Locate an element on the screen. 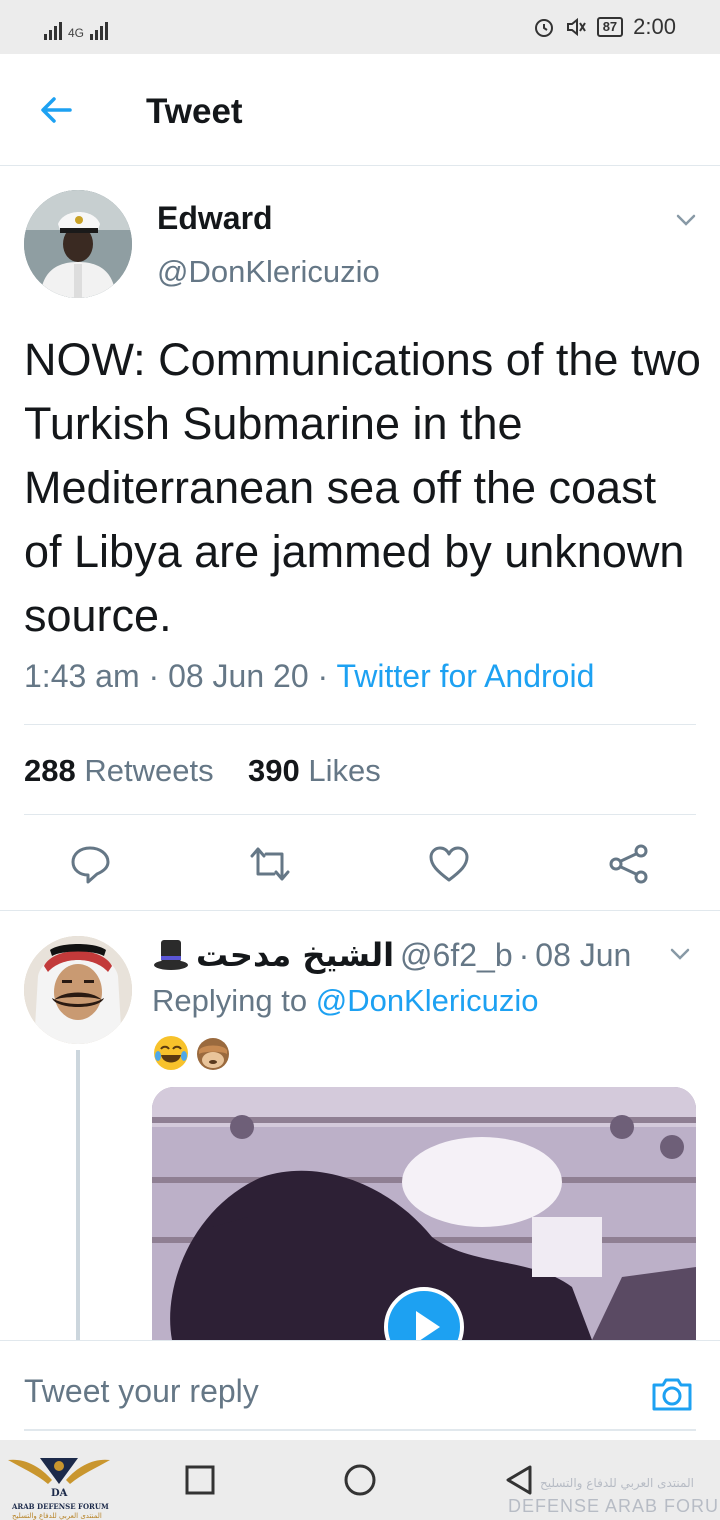  alarm-icon is located at coordinates (543, 28).